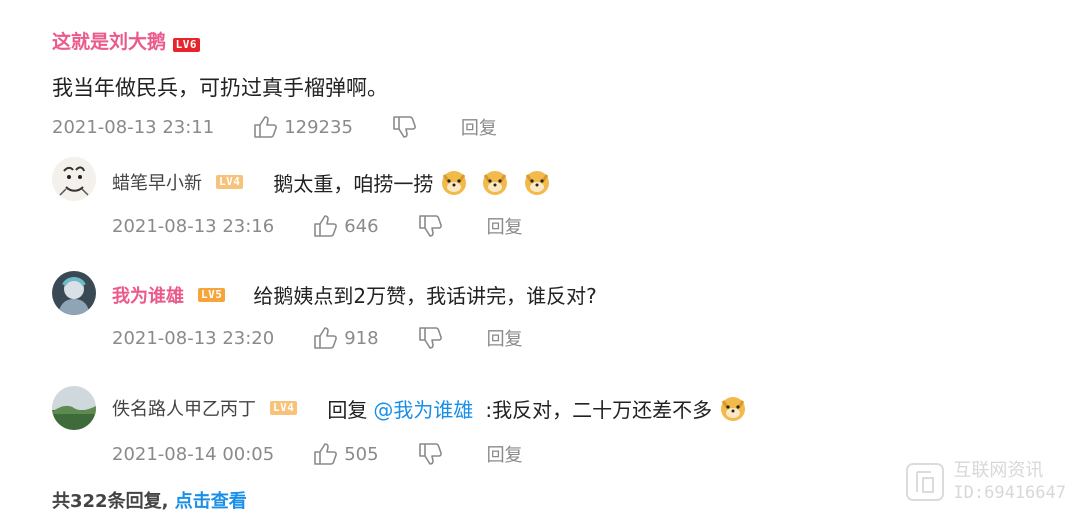  I want to click on comment-time: 2021-08-13 23:16, so click(193, 226).